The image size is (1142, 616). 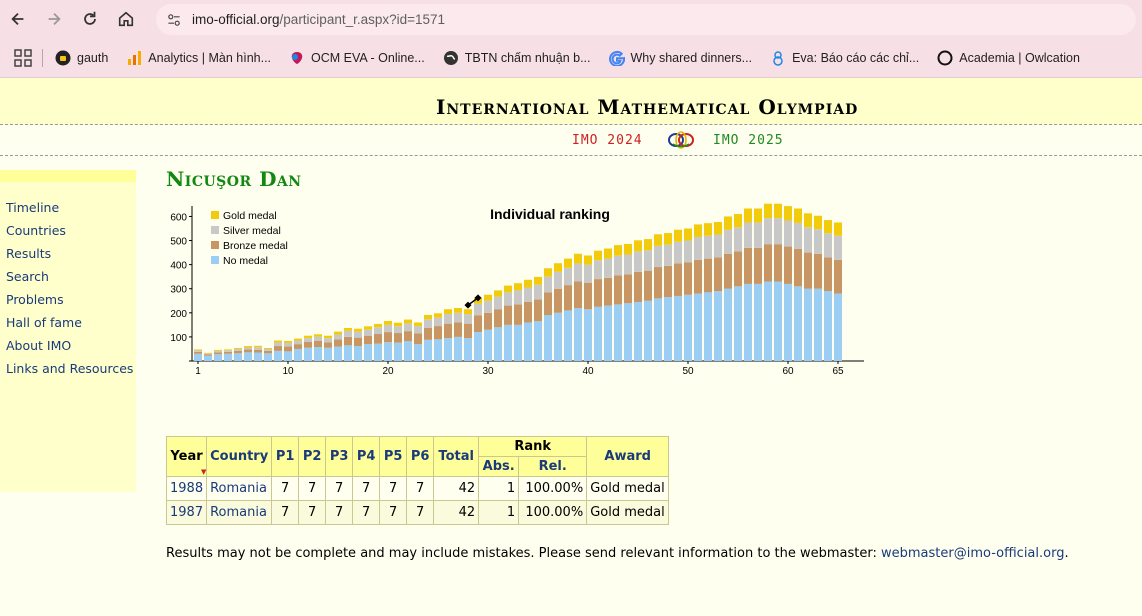 I want to click on prev-imo-link: IMO 2024, so click(x=607, y=140).